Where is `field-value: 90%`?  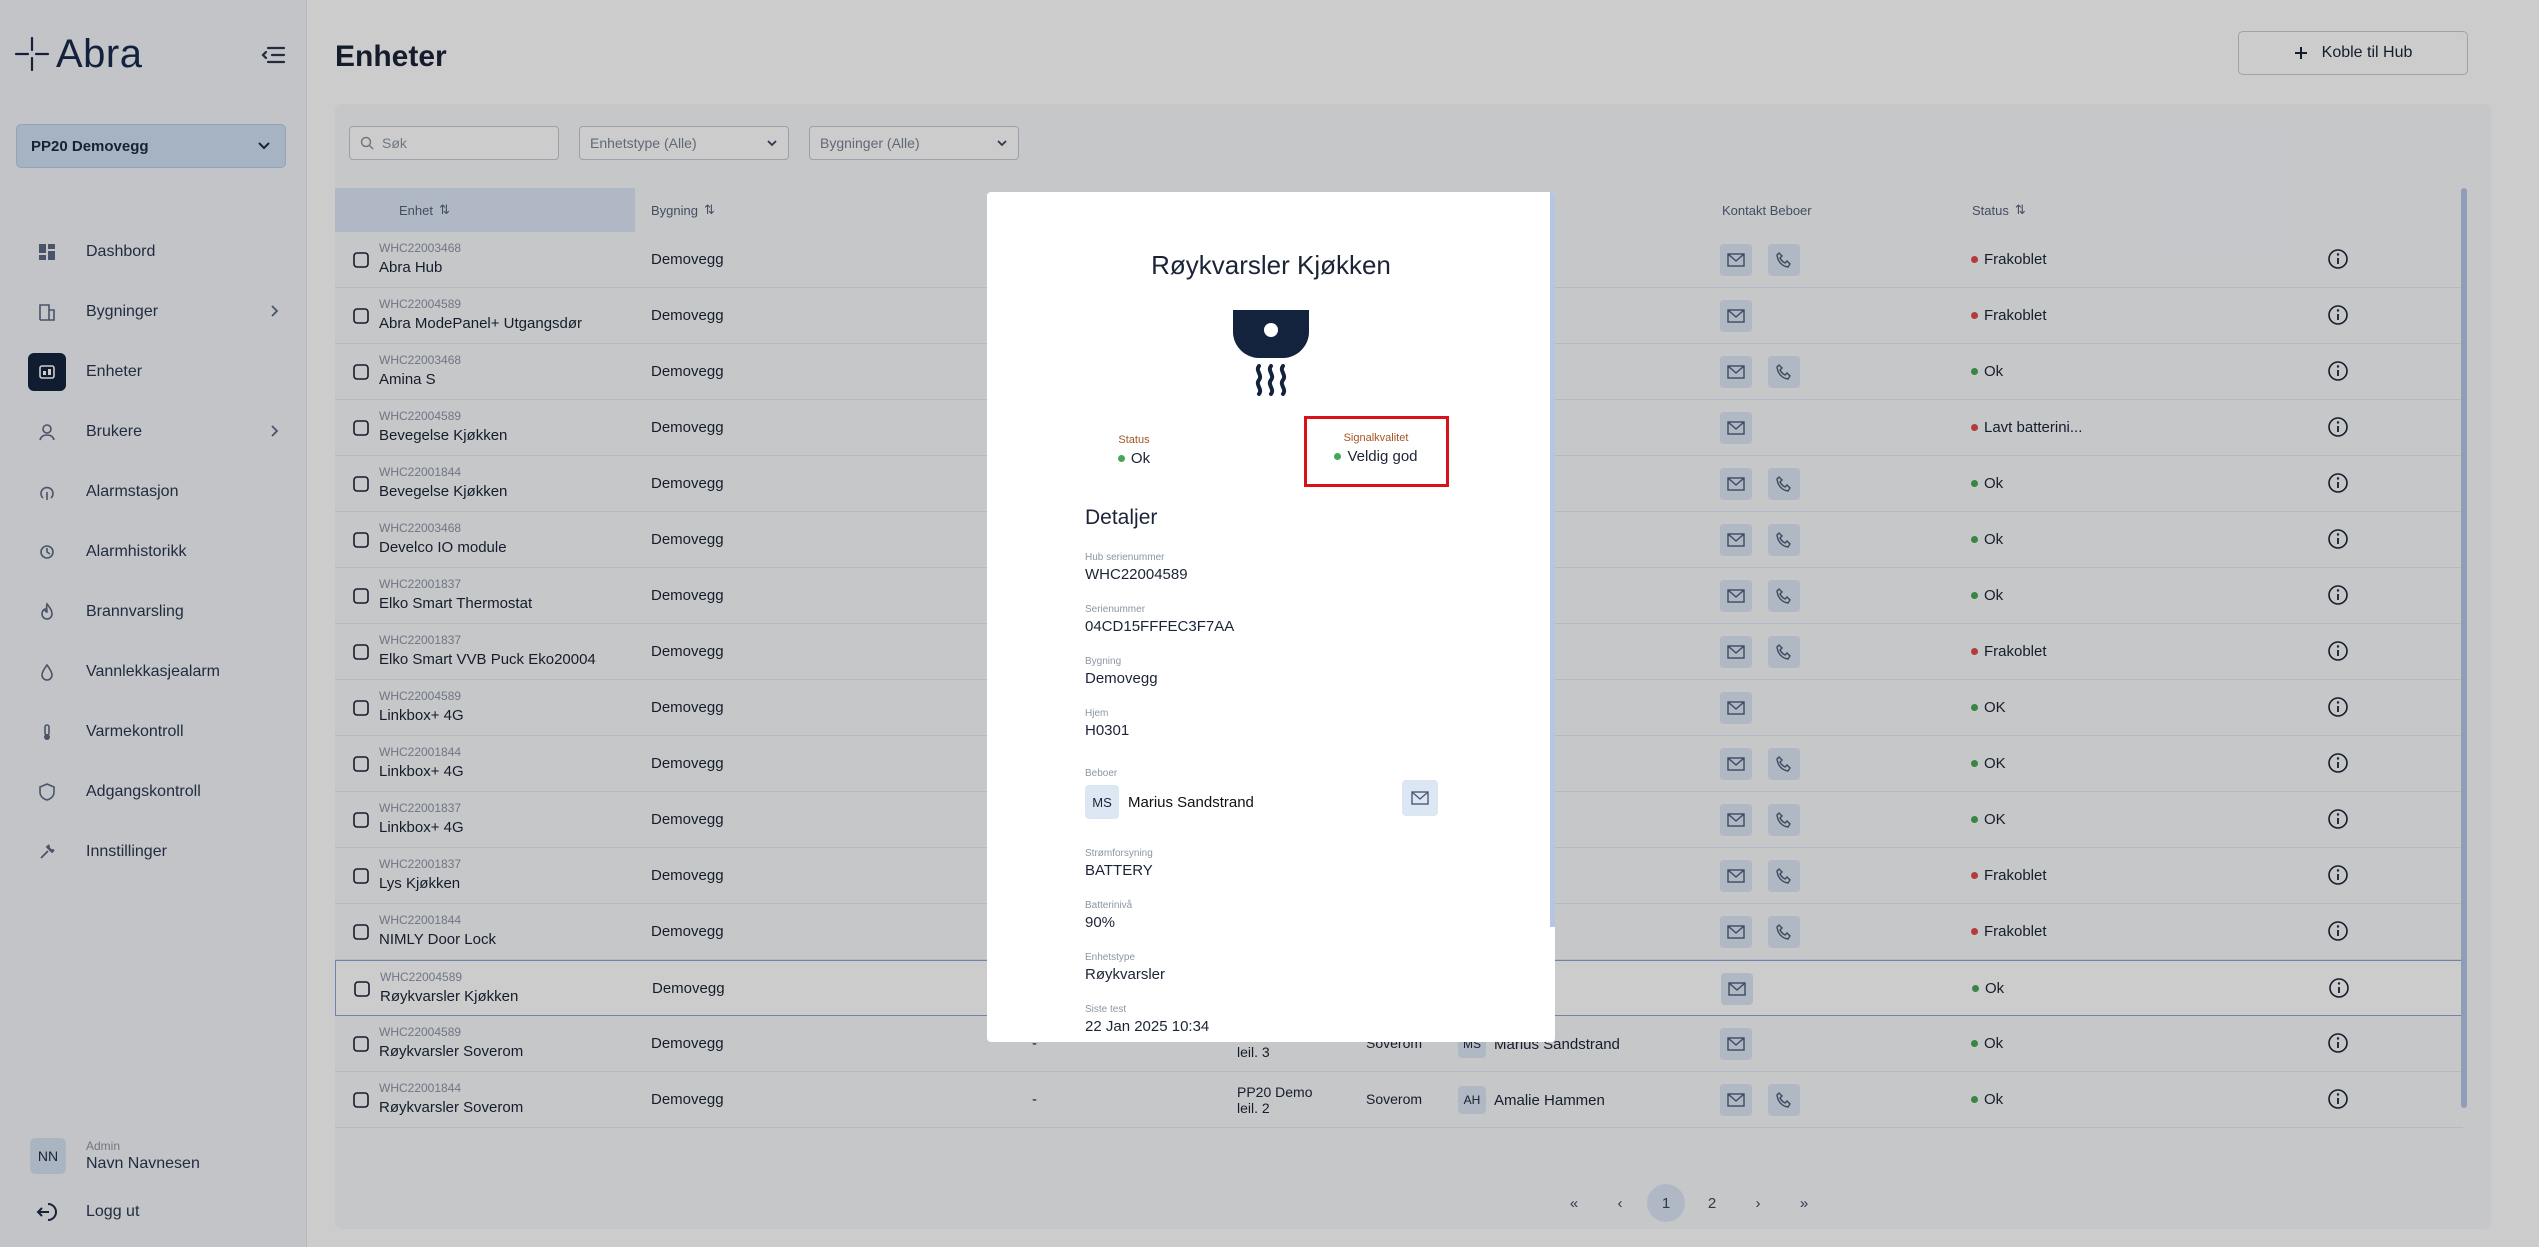 field-value: 90% is located at coordinates (1100, 922).